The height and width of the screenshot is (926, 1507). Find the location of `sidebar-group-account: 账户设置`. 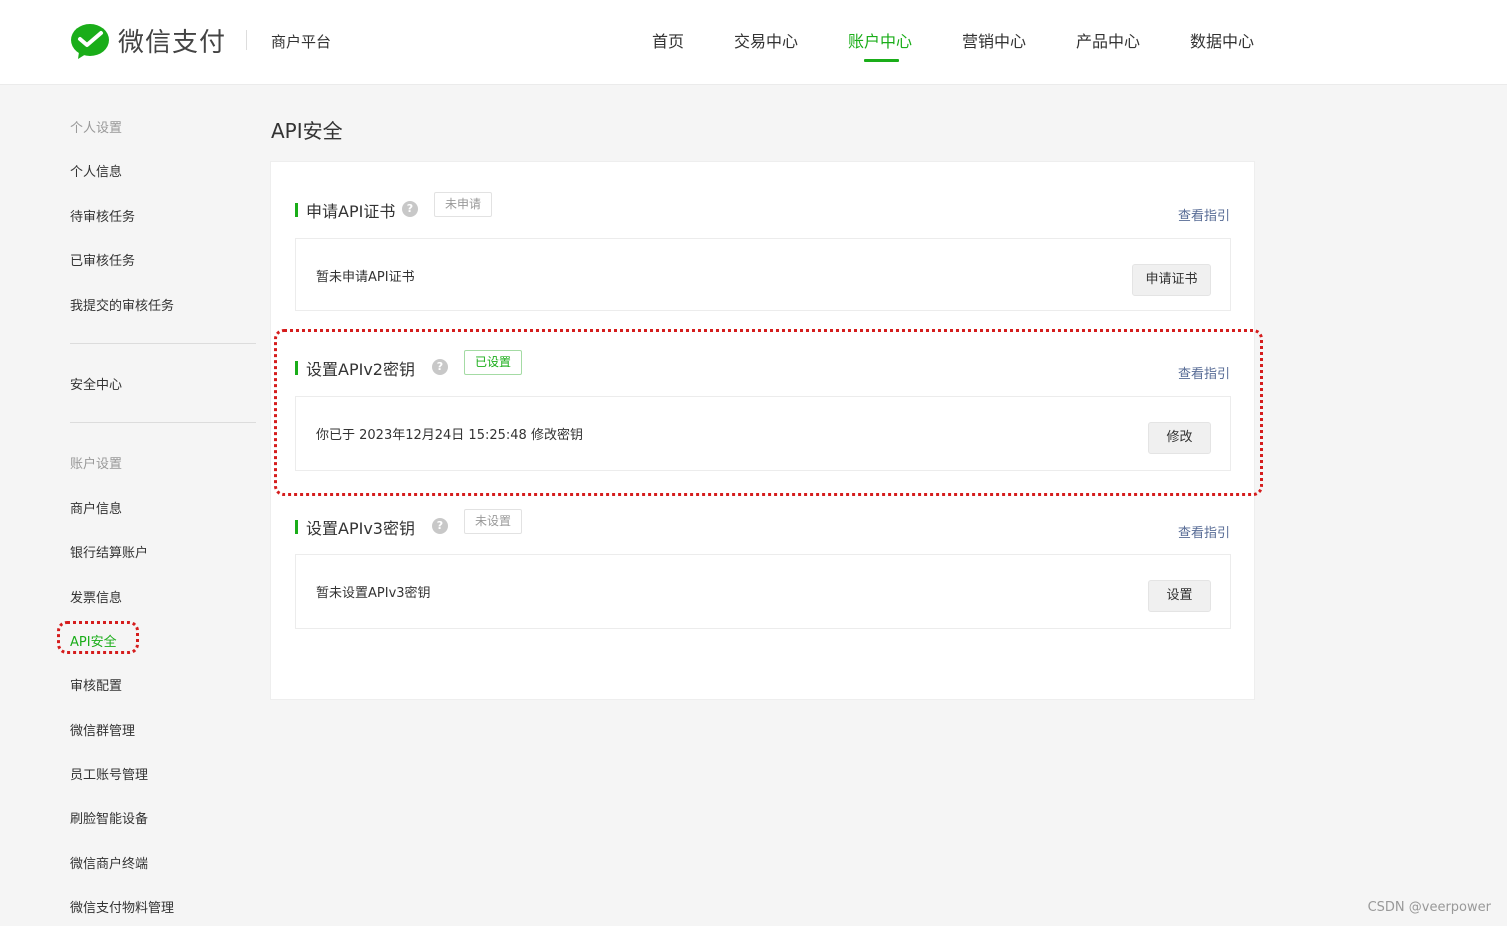

sidebar-group-account: 账户设置 is located at coordinates (96, 464).